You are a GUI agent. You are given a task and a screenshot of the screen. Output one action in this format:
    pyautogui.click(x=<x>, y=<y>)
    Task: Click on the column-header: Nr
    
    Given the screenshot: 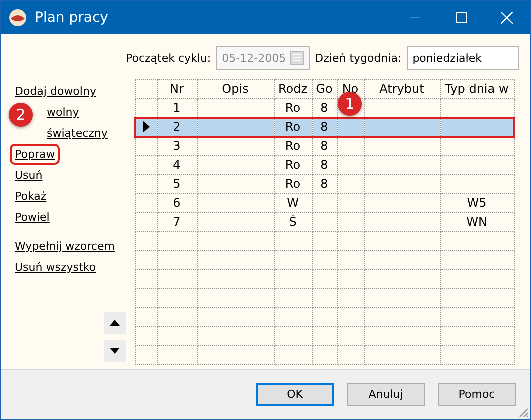 What is the action you would take?
    pyautogui.click(x=177, y=89)
    